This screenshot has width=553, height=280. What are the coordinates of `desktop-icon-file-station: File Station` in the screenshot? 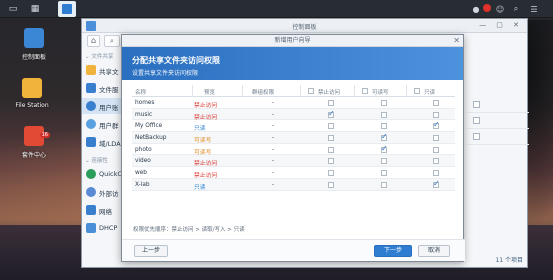 It's located at (32, 93).